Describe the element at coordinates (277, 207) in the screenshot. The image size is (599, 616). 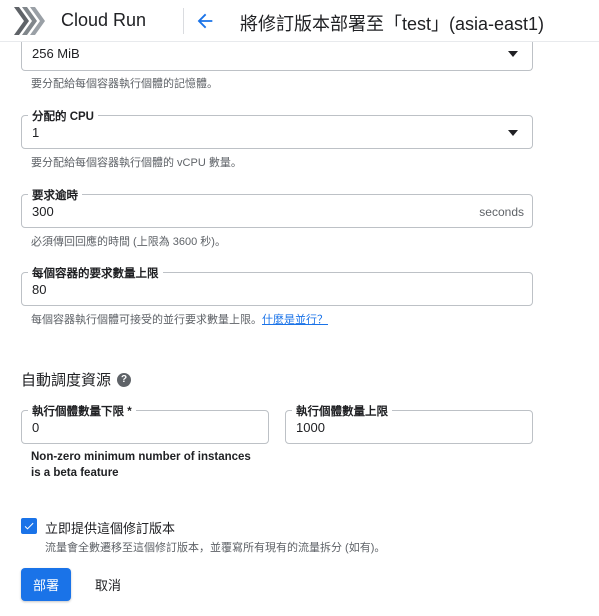
I see `request-timeout-input: 要求逾時 300 seconds` at that location.